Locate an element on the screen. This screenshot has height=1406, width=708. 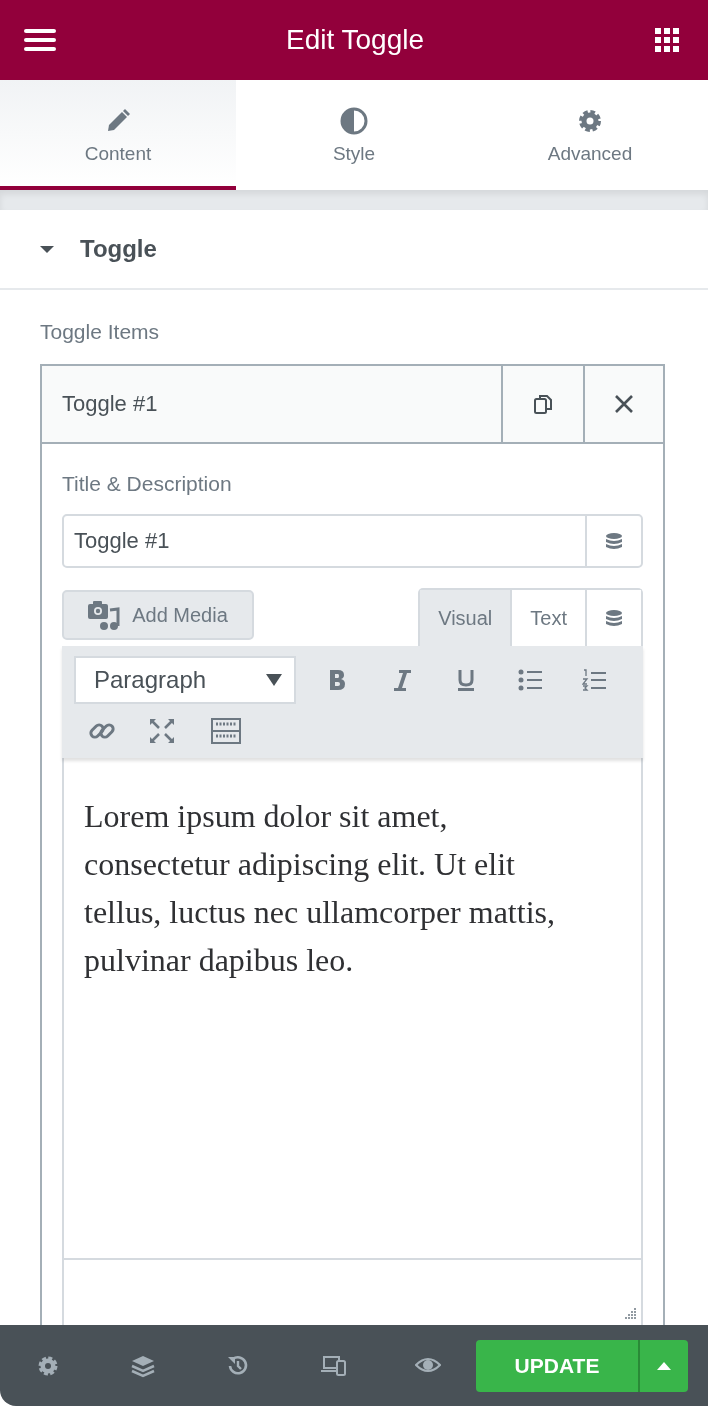
copy-icon is located at coordinates (543, 404).